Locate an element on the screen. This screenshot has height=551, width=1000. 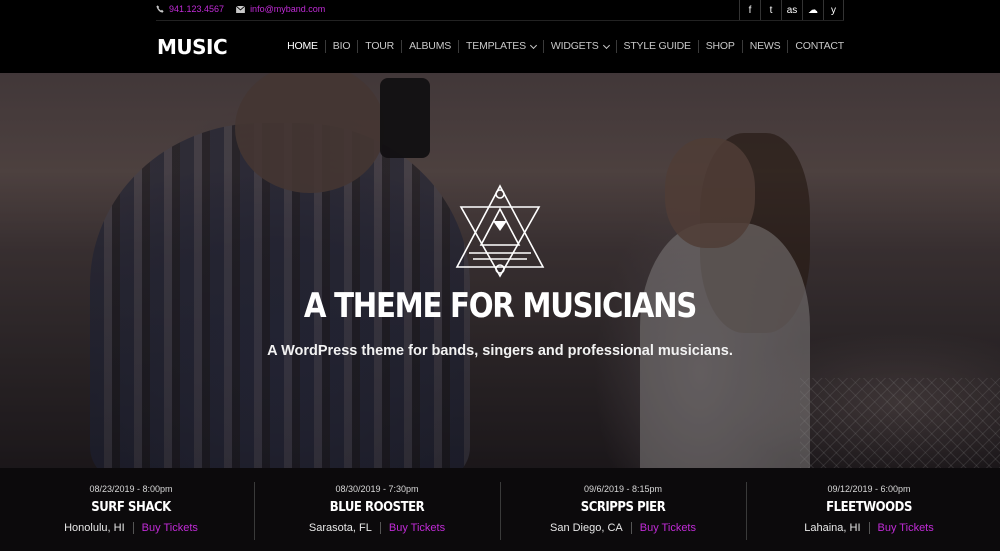
nav-style-guide: STYLE GUIDE is located at coordinates (656, 46).